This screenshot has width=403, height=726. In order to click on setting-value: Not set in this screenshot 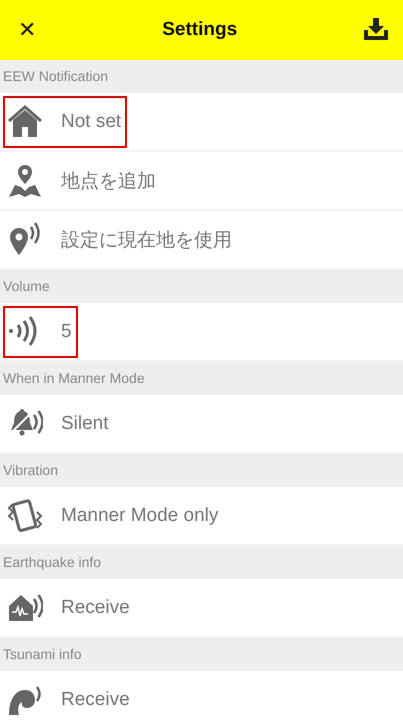, I will do `click(91, 121)`.